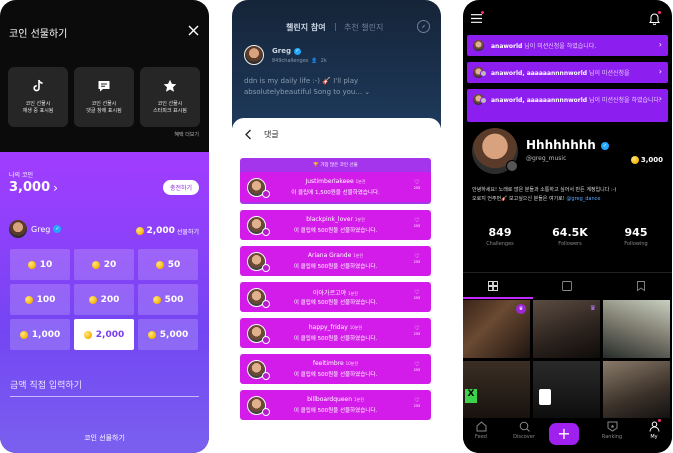 The height and width of the screenshot is (453, 673). I want to click on nav-my: My, so click(654, 429).